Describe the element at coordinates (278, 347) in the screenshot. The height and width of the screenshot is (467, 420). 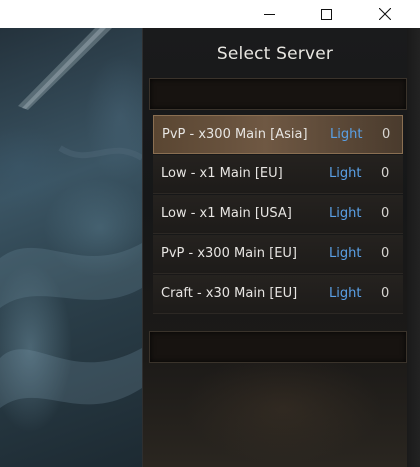
I see `bottom-info-bar` at that location.